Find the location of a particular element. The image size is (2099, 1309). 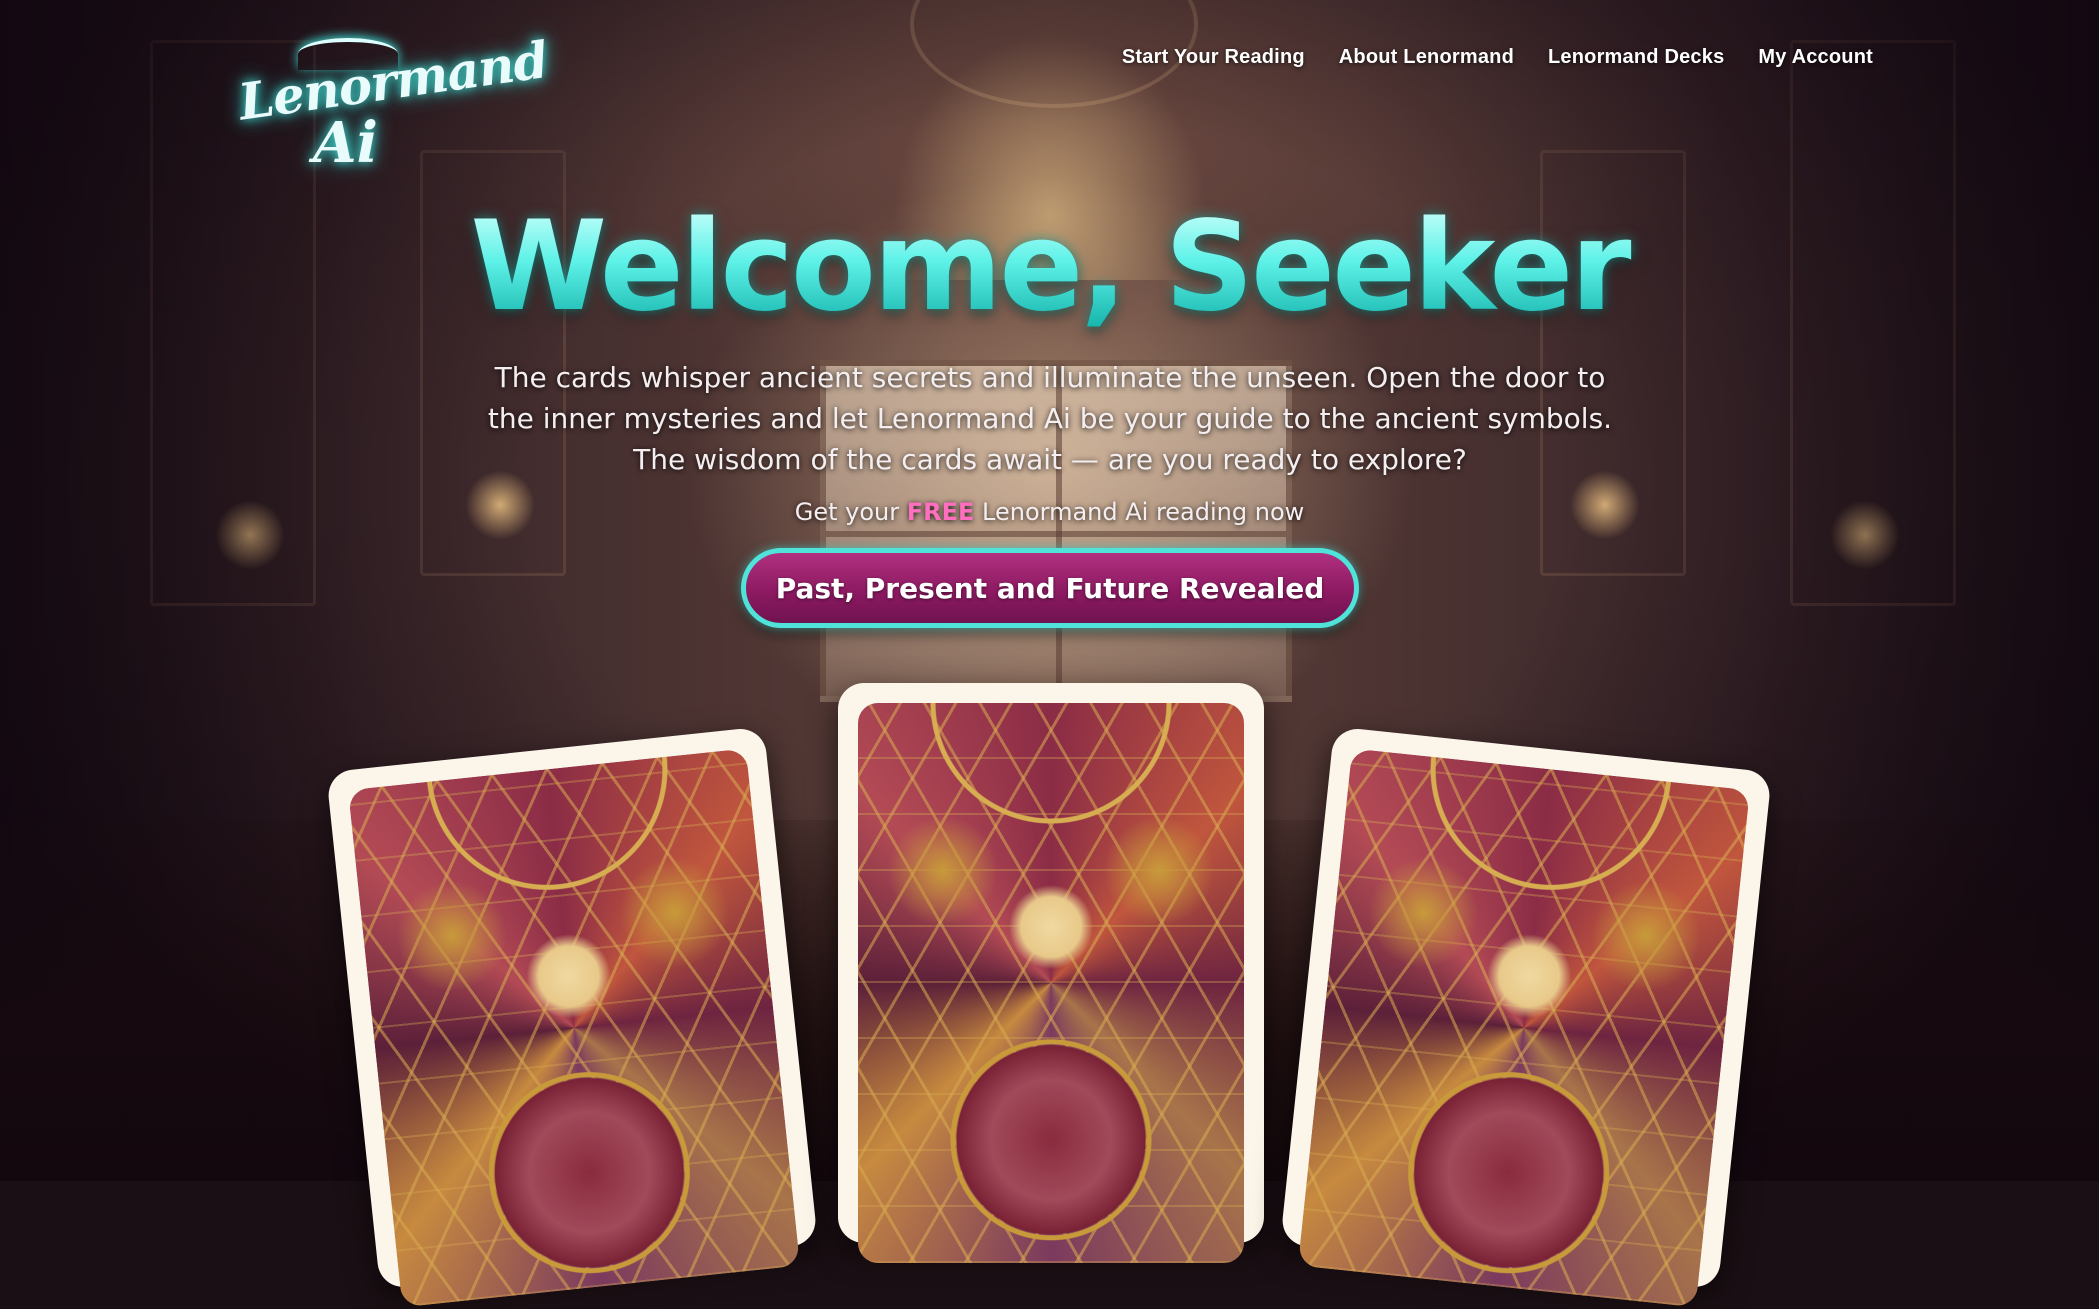

tarot-card-present is located at coordinates (1051, 973).